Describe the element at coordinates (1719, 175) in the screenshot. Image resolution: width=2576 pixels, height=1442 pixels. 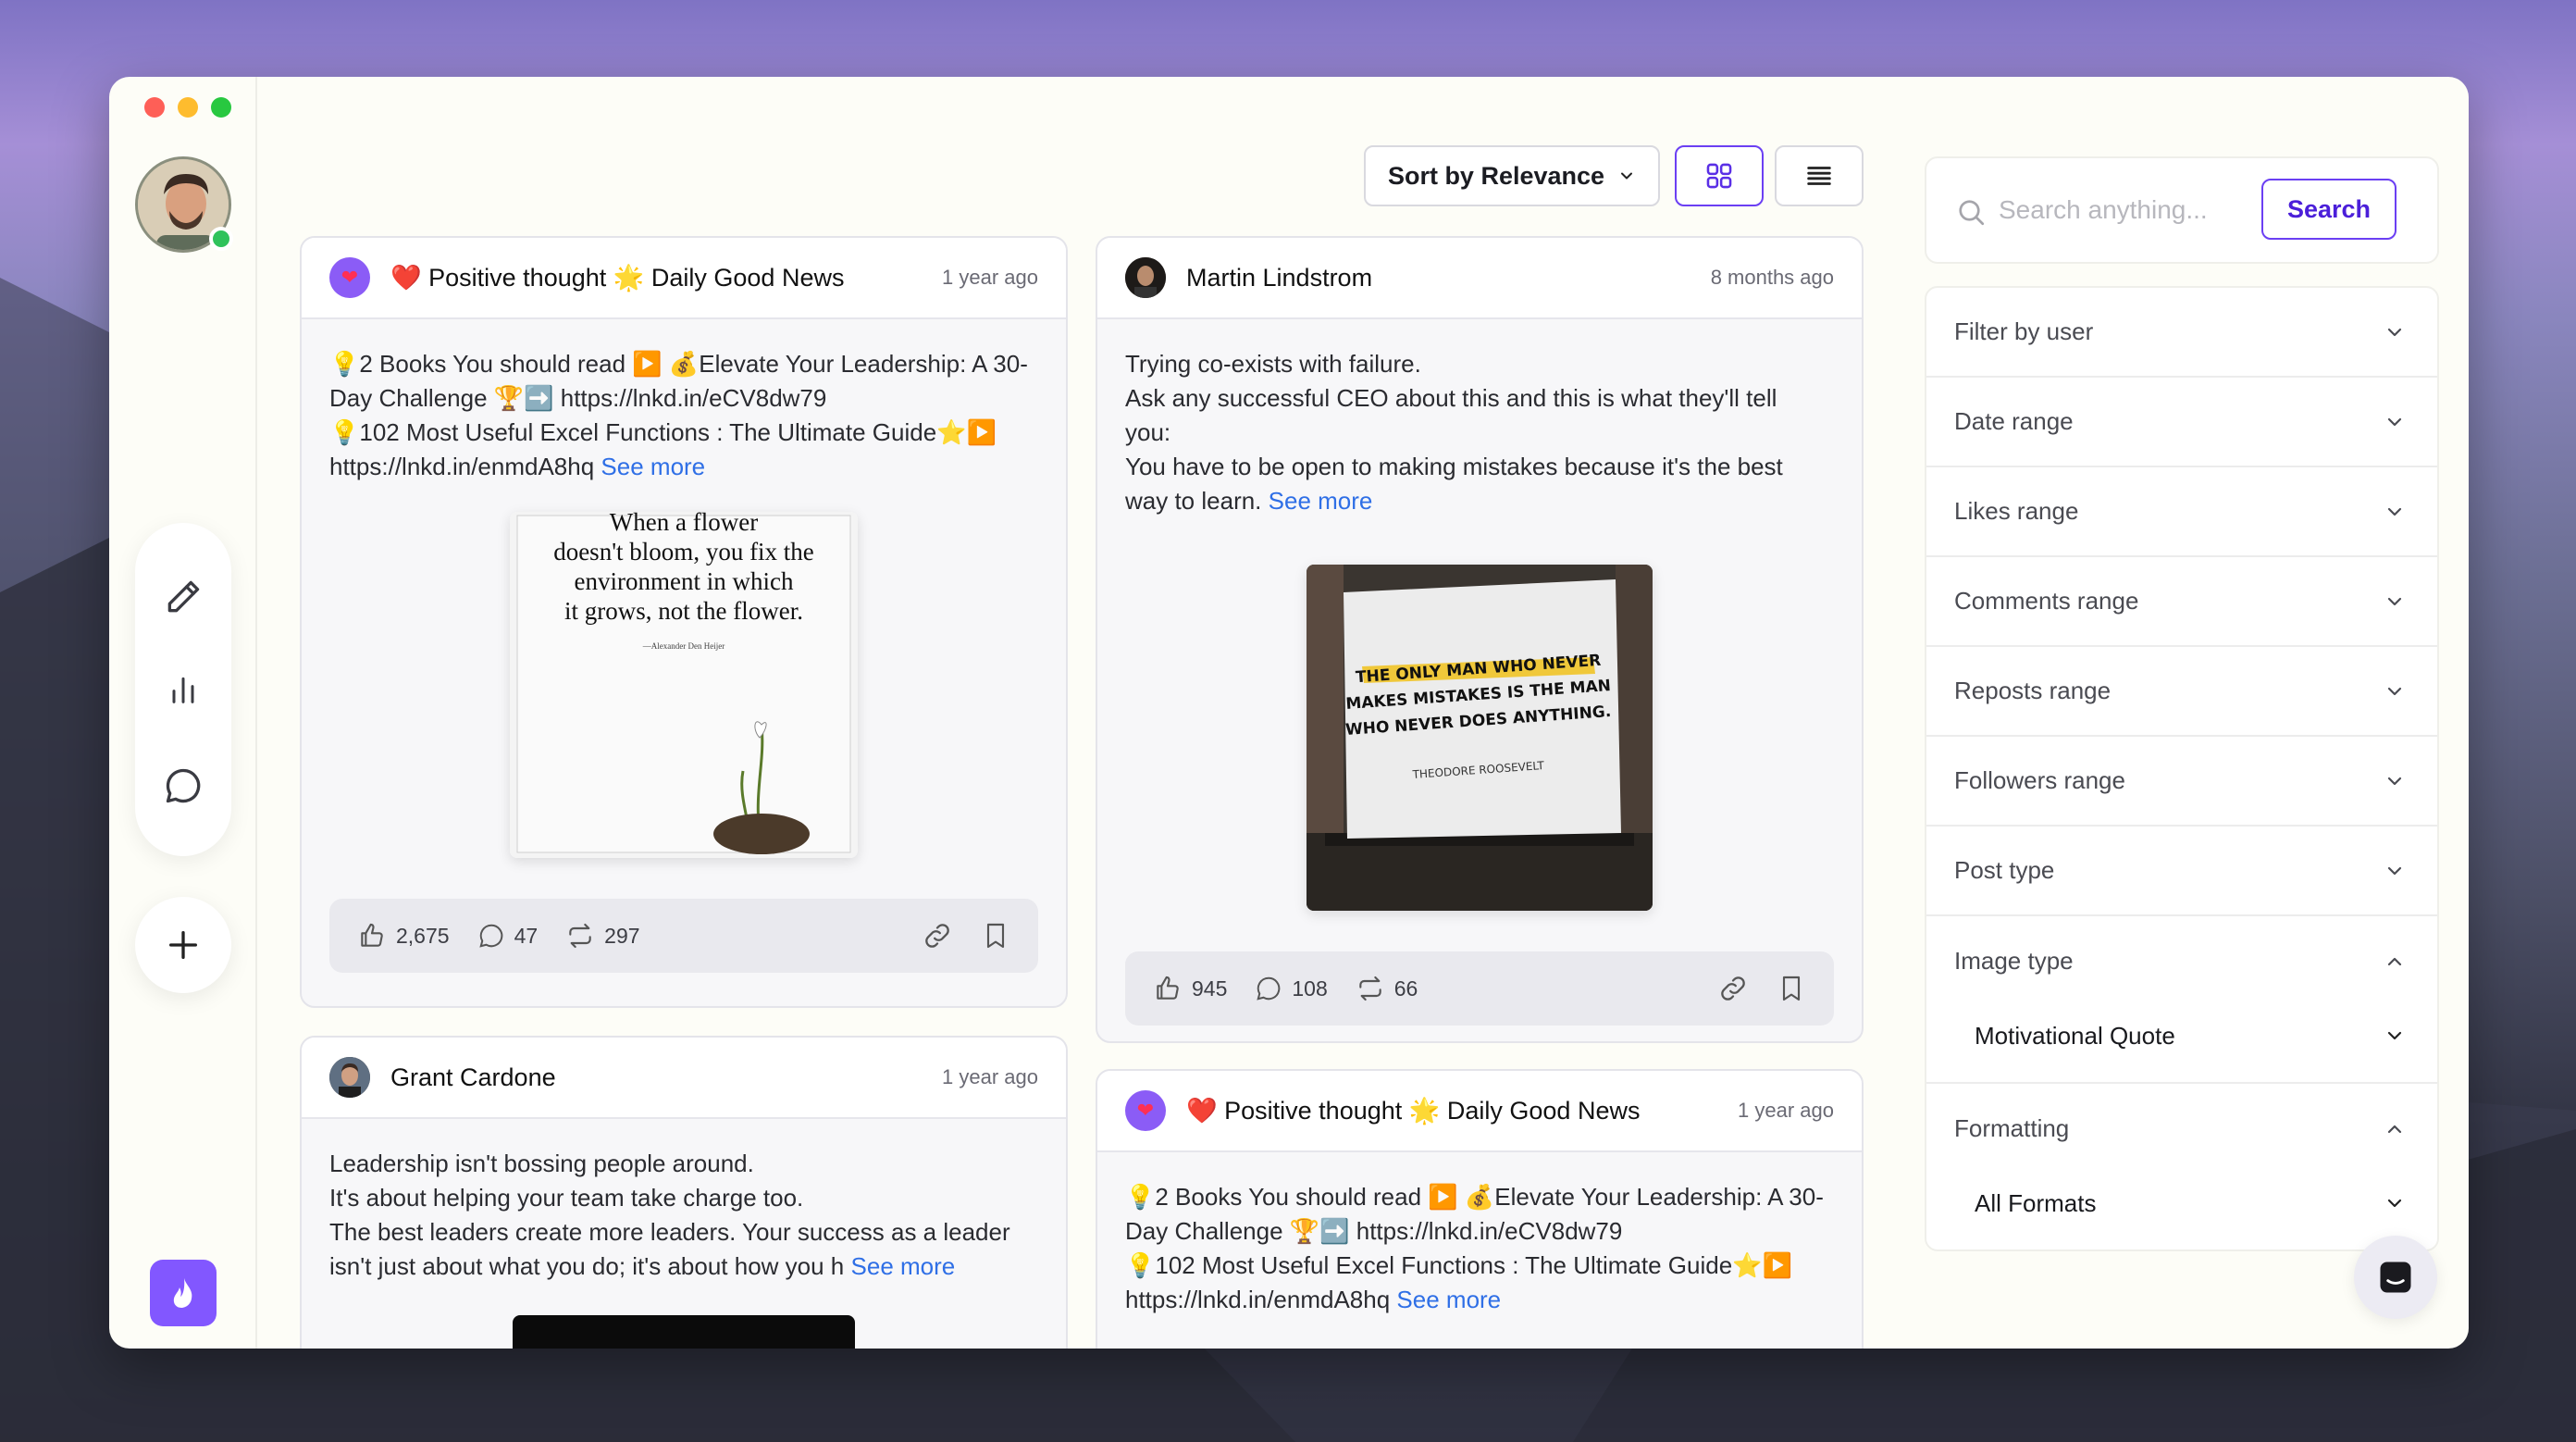
I see `grid-view-button` at that location.